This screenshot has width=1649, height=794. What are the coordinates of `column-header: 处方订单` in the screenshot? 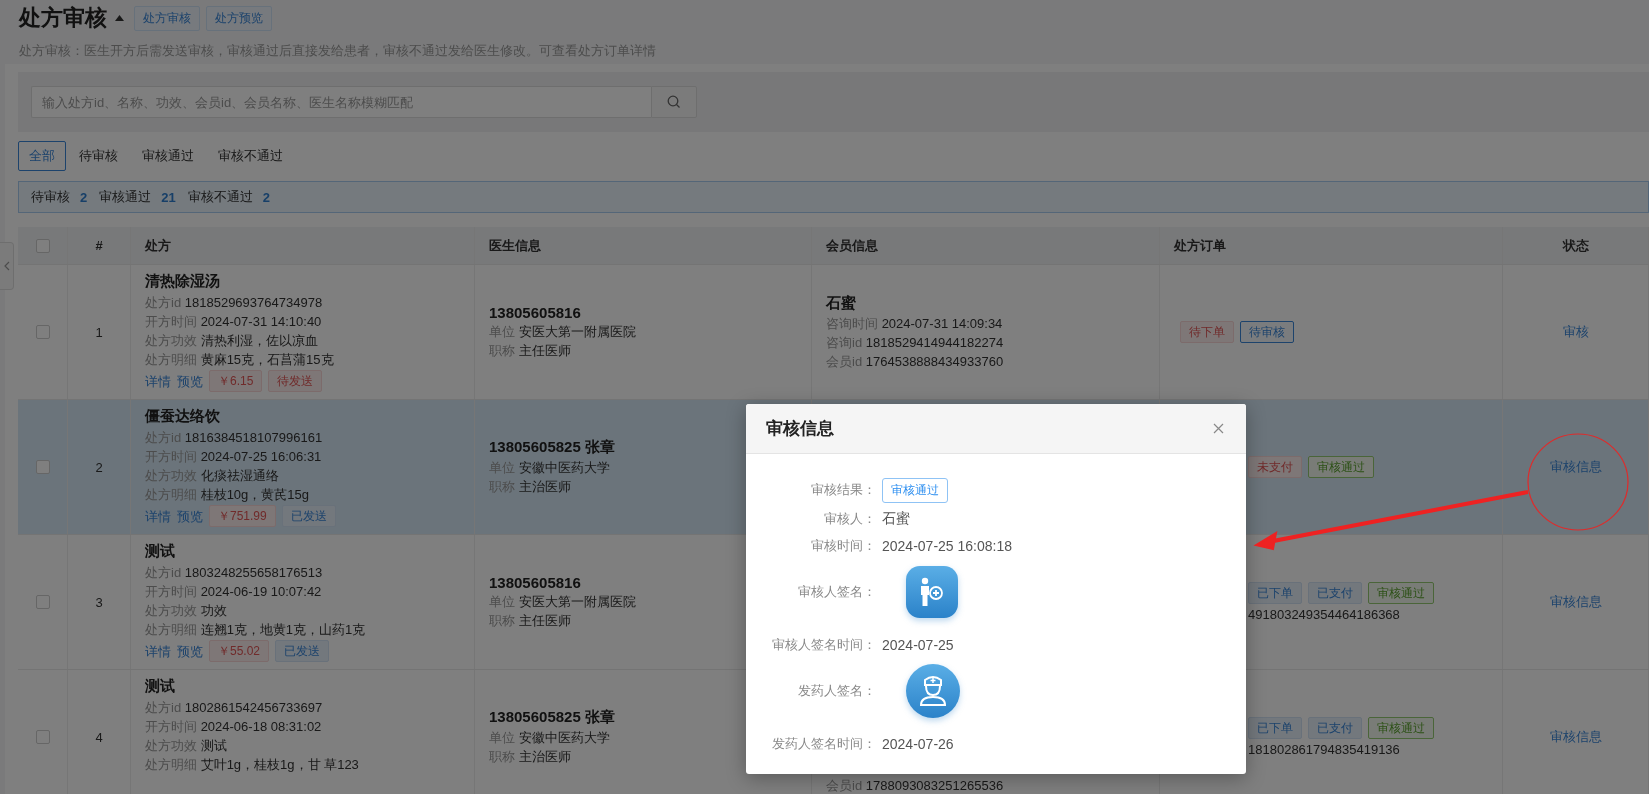 It's located at (1200, 245).